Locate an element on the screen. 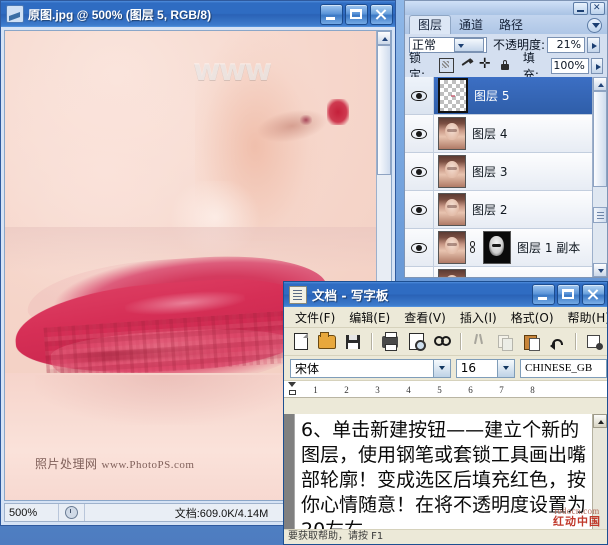  wordpad-scroll-up-button is located at coordinates (600, 421).